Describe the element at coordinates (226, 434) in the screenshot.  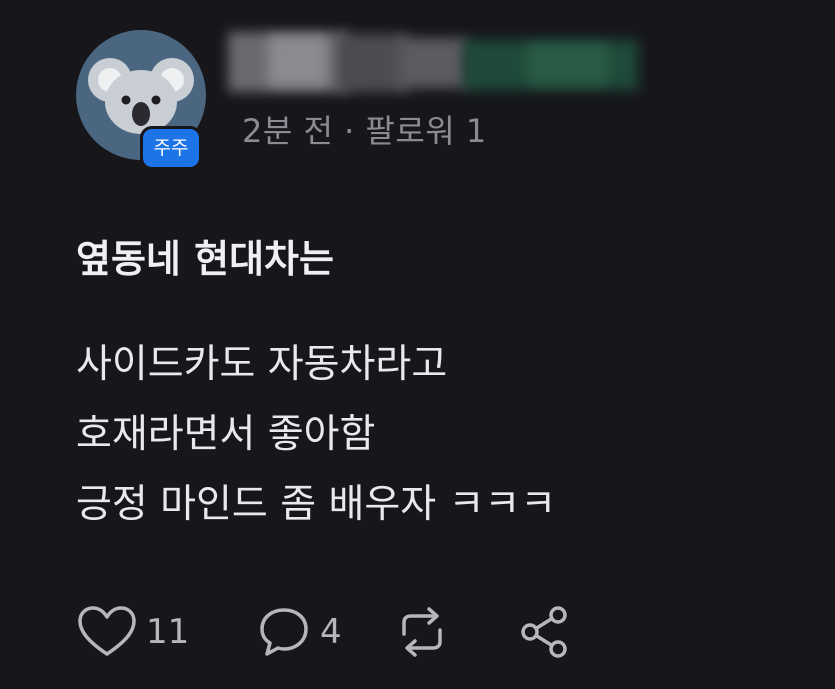
I see `body-line: 호재라면서 좋아함` at that location.